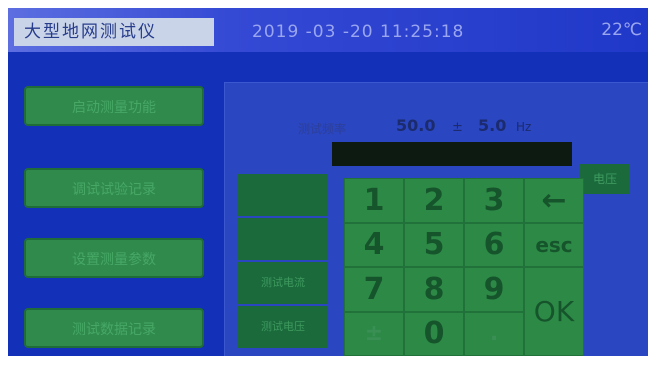 This screenshot has height=365, width=650. What do you see at coordinates (322, 129) in the screenshot?
I see `frequency-label: 测试频率` at bounding box center [322, 129].